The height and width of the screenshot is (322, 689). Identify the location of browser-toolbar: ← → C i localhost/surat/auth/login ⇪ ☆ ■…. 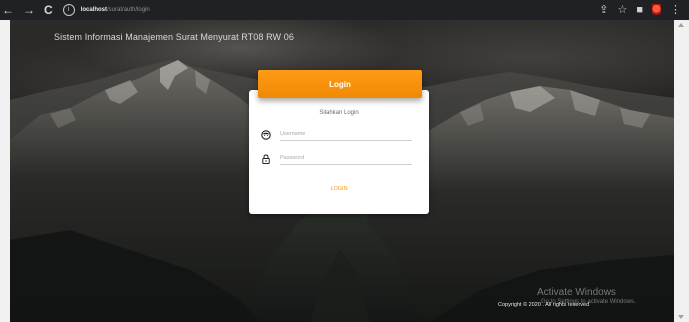
(344, 10).